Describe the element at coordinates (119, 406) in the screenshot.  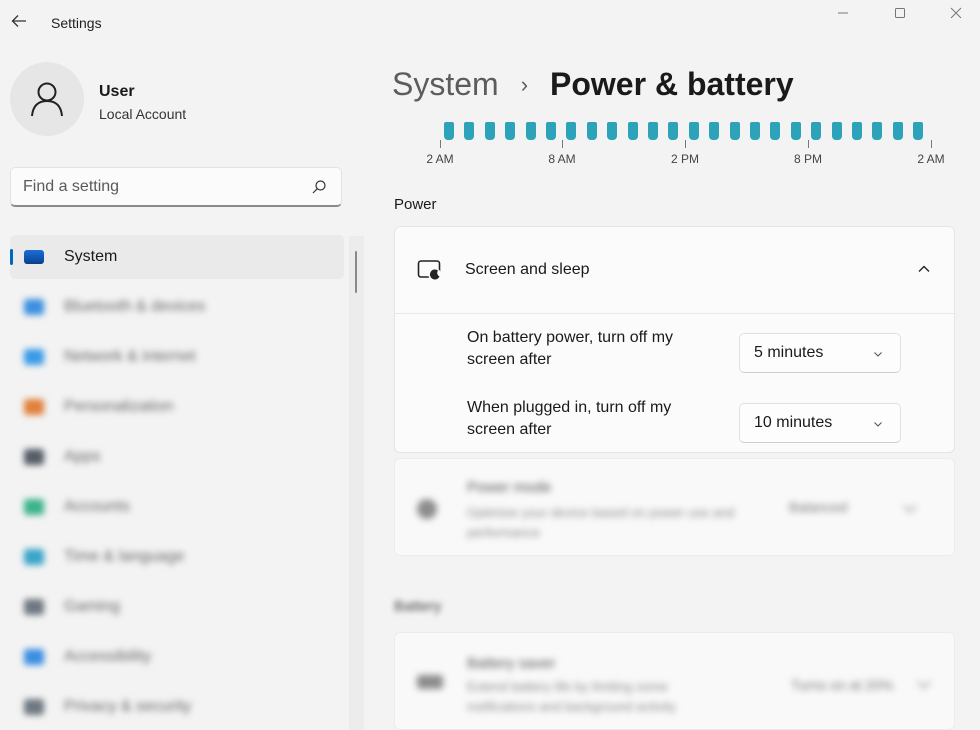
I see `sidebar-item-label: Personalization` at that location.